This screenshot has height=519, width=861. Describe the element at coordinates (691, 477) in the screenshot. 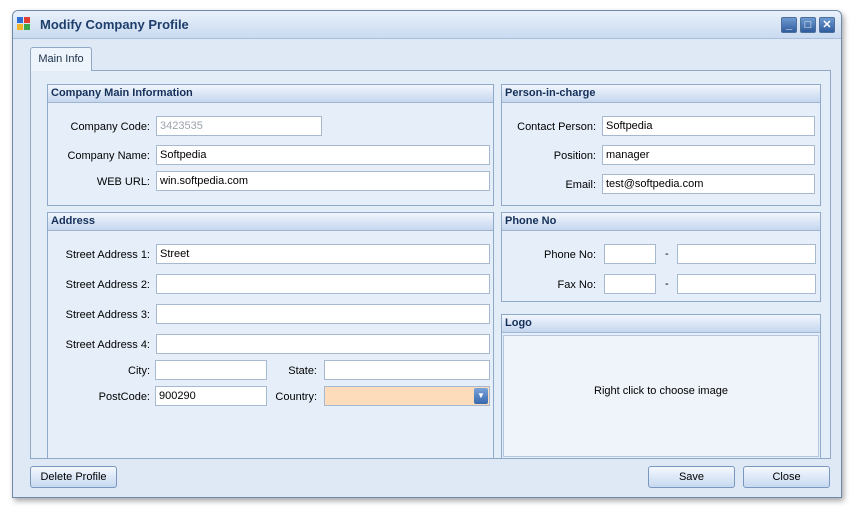

I see `save-button: Save` at that location.